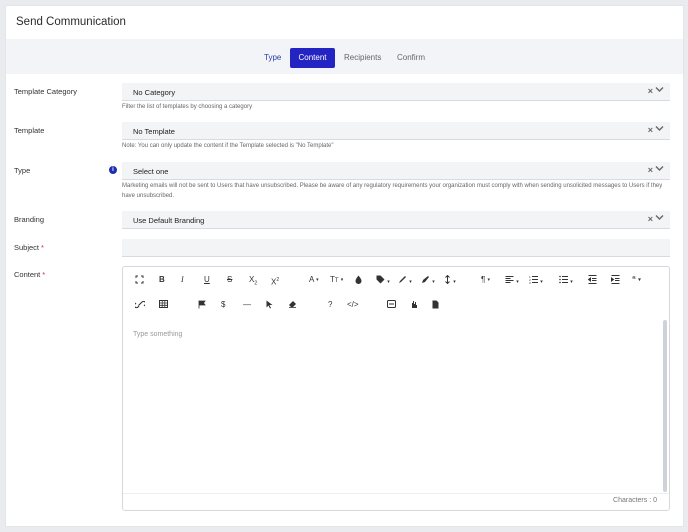 The width and height of the screenshot is (688, 532). Describe the element at coordinates (396, 493) in the screenshot. I see `editor-footer-divider` at that location.